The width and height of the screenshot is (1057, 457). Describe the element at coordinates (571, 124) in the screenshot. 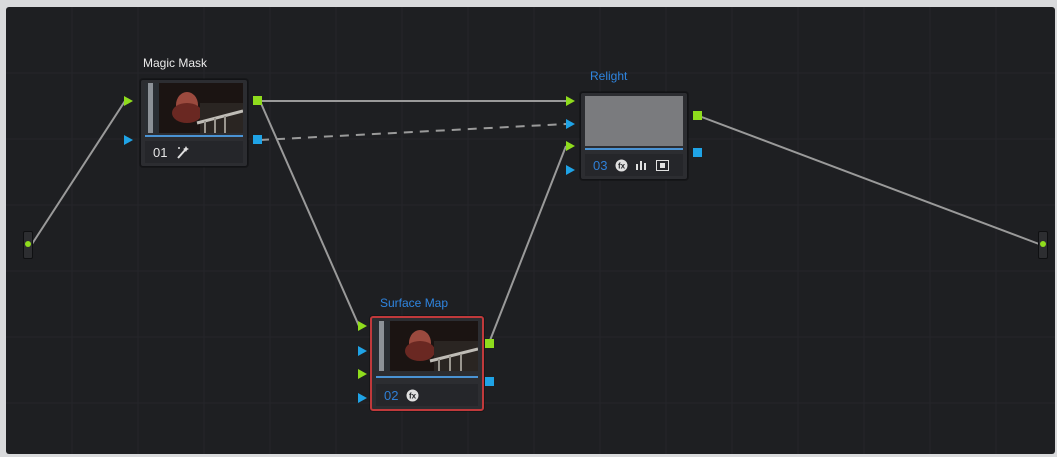

I see `relight-key-input` at that location.